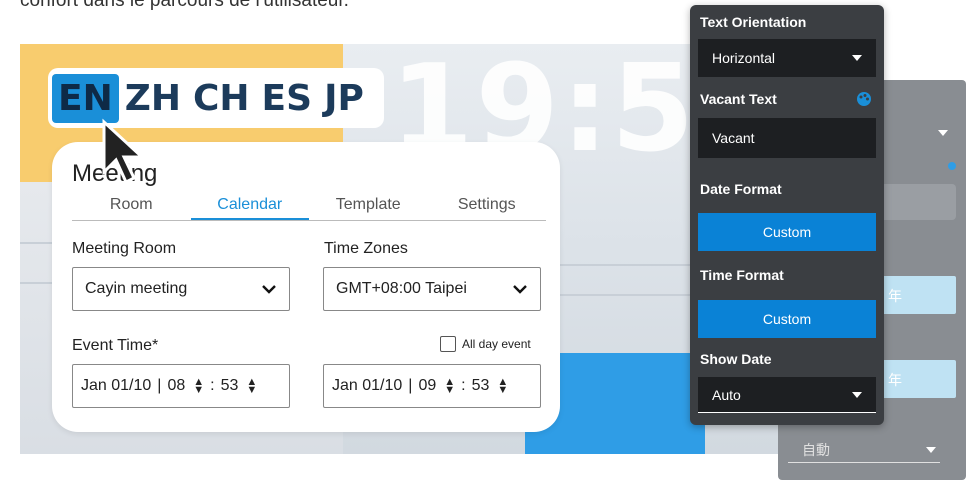 The image size is (966, 480). What do you see at coordinates (864, 99) in the screenshot?
I see `color-palette-icon` at bounding box center [864, 99].